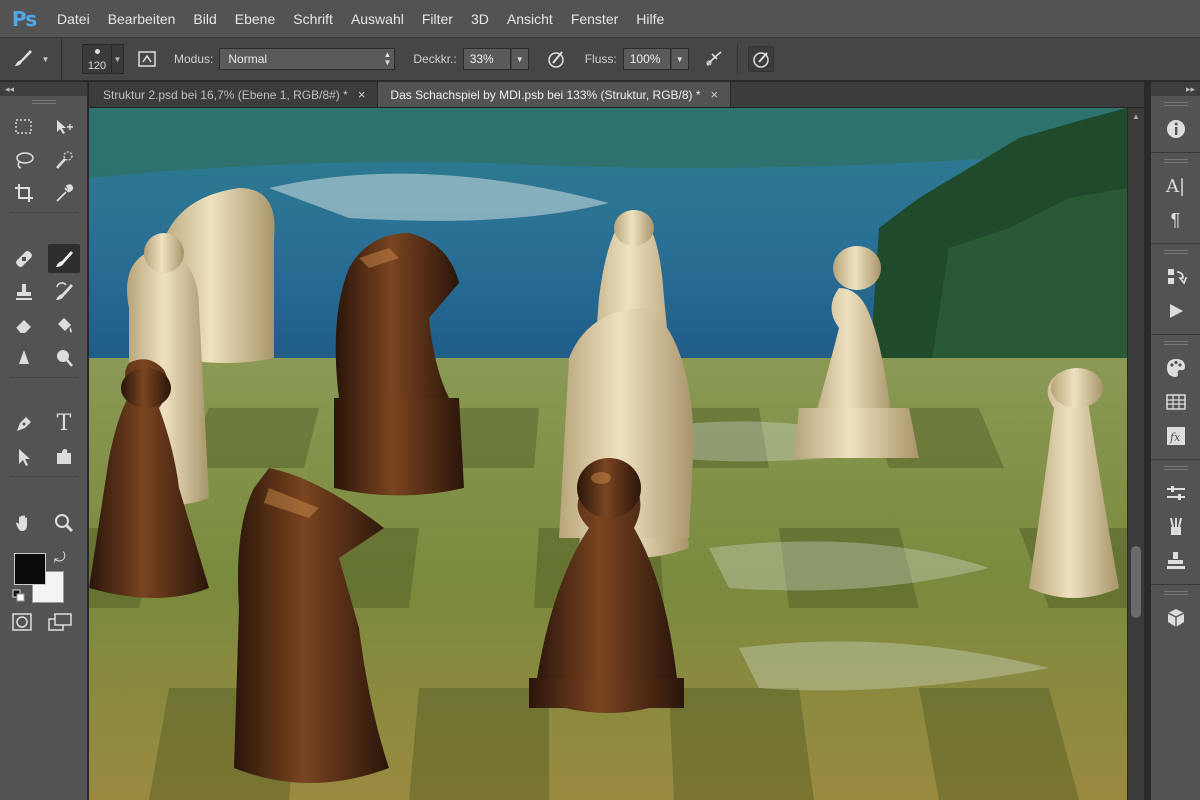 Image resolution: width=1200 pixels, height=800 pixels. I want to click on eyedropper-icon, so click(65, 192).